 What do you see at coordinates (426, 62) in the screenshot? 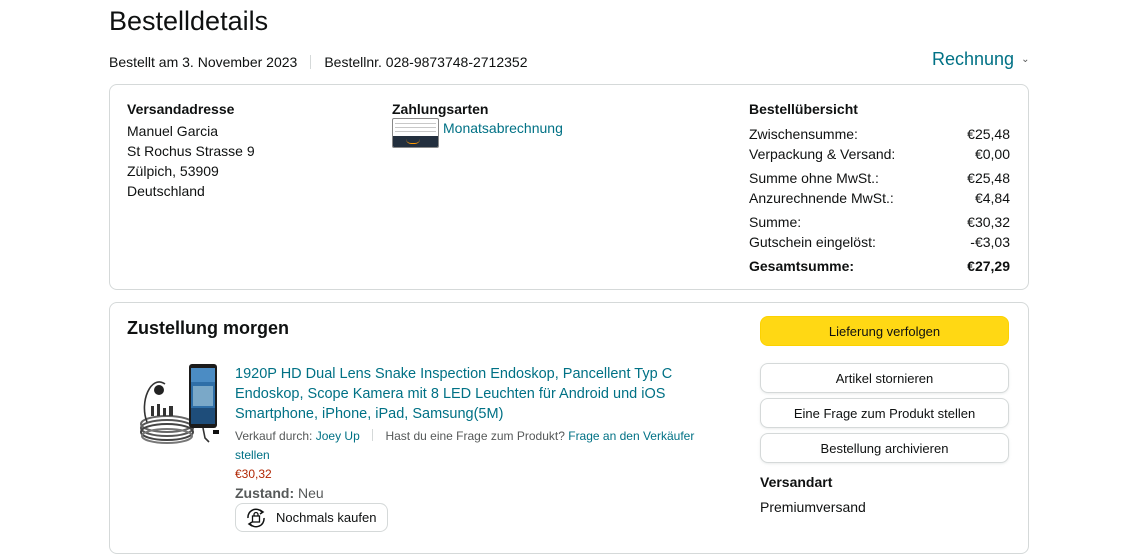
I see `order-number: Bestellnr. 028-9873748-2712352` at bounding box center [426, 62].